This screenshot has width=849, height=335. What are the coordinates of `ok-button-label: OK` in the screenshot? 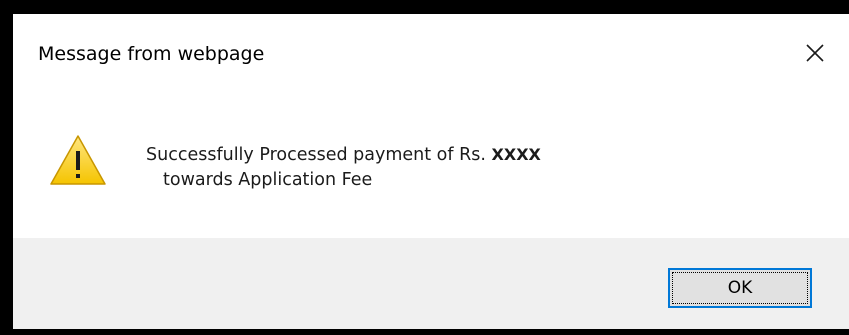 It's located at (740, 288).